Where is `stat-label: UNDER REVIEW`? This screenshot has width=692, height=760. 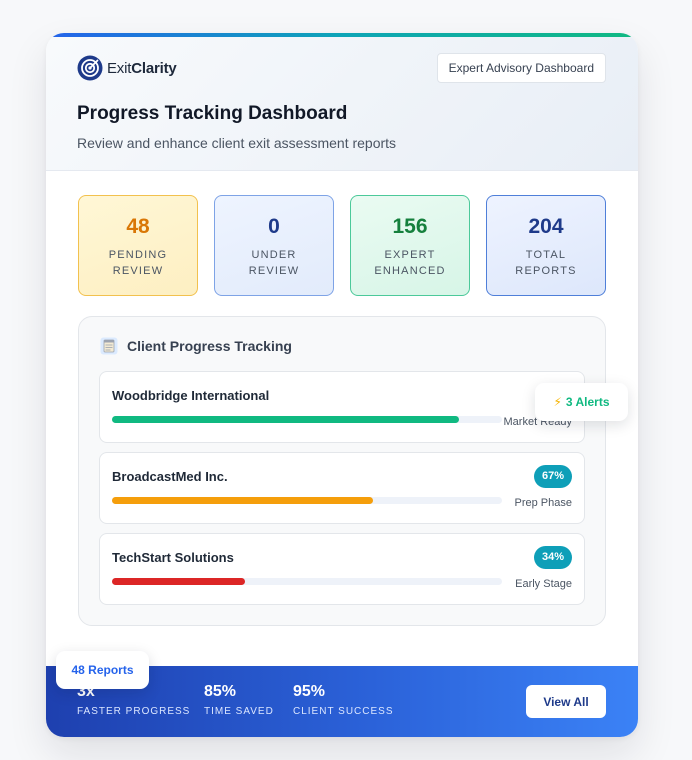 stat-label: UNDER REVIEW is located at coordinates (274, 263).